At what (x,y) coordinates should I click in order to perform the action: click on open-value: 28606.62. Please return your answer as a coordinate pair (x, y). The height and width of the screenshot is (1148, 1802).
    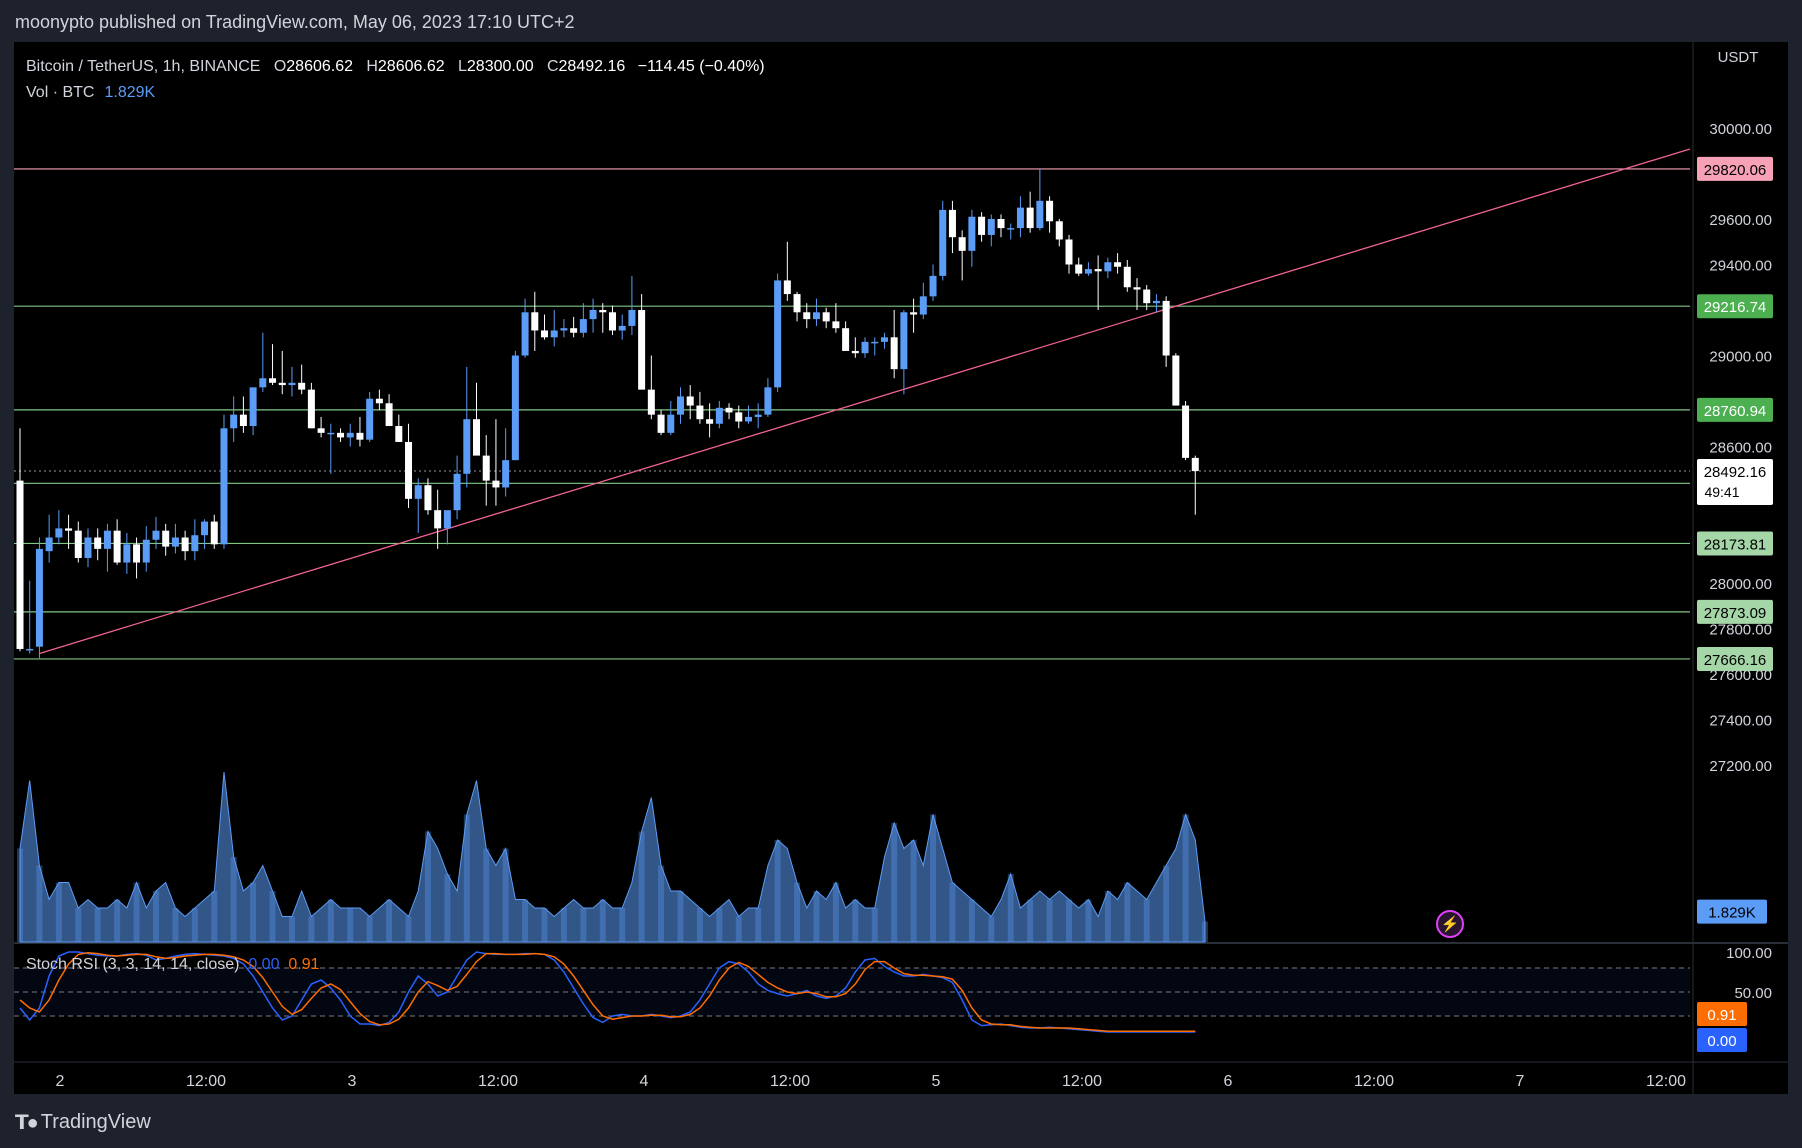
    Looking at the image, I should click on (319, 66).